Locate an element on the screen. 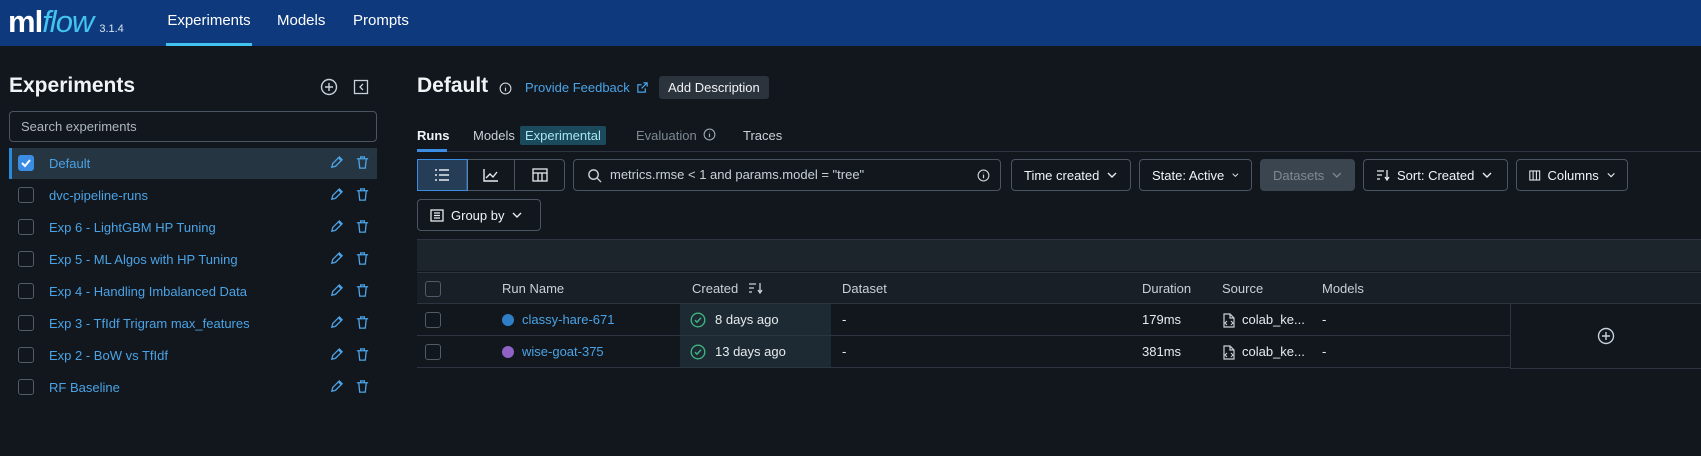 This screenshot has height=456, width=1701. sidebar-item-experiment: Exp 4 - Handling Imbalanced Data is located at coordinates (193, 291).